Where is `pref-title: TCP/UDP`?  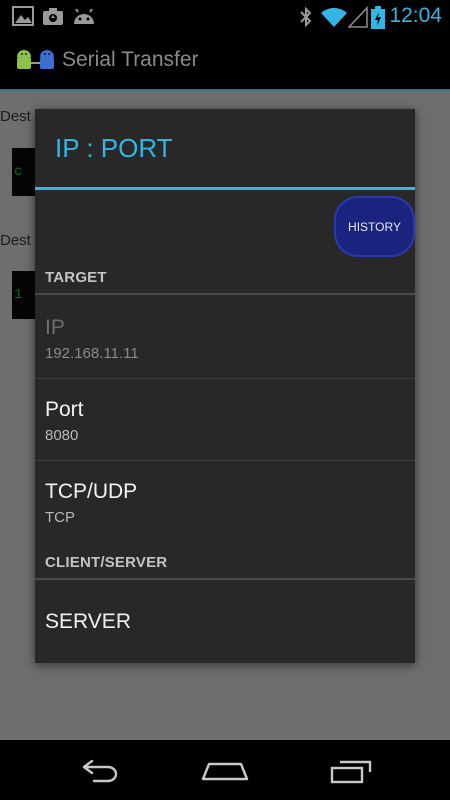
pref-title: TCP/UDP is located at coordinates (91, 491).